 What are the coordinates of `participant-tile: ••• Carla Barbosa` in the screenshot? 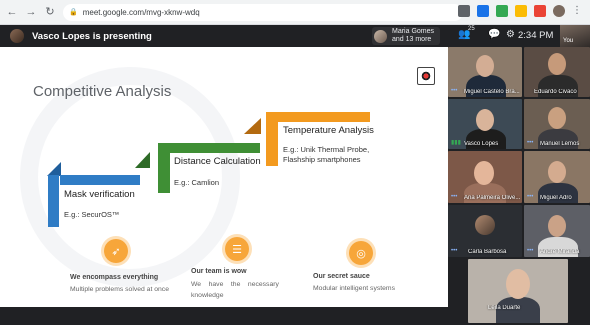 It's located at (485, 231).